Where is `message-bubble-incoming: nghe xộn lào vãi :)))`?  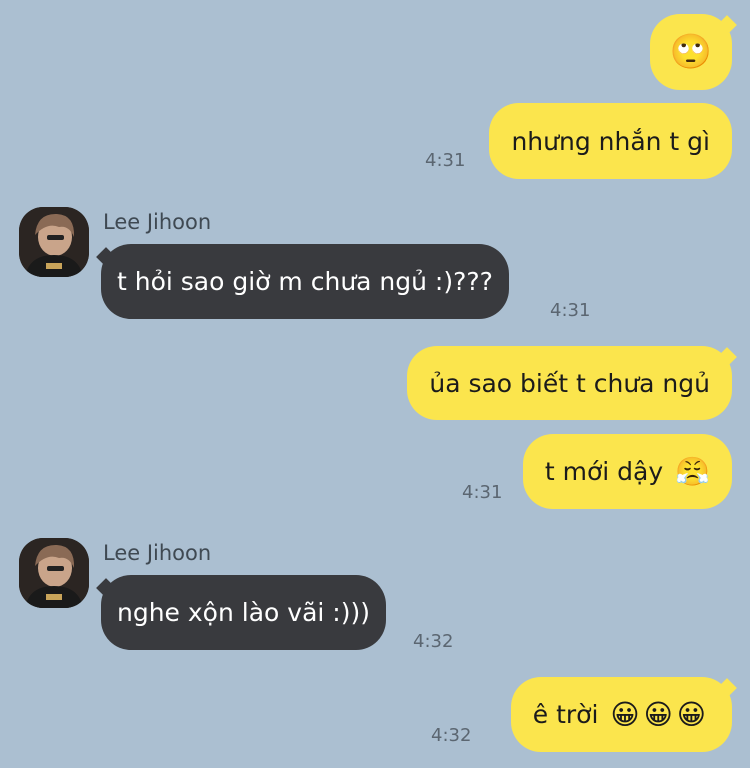 message-bubble-incoming: nghe xộn lào vãi :))) is located at coordinates (243, 612).